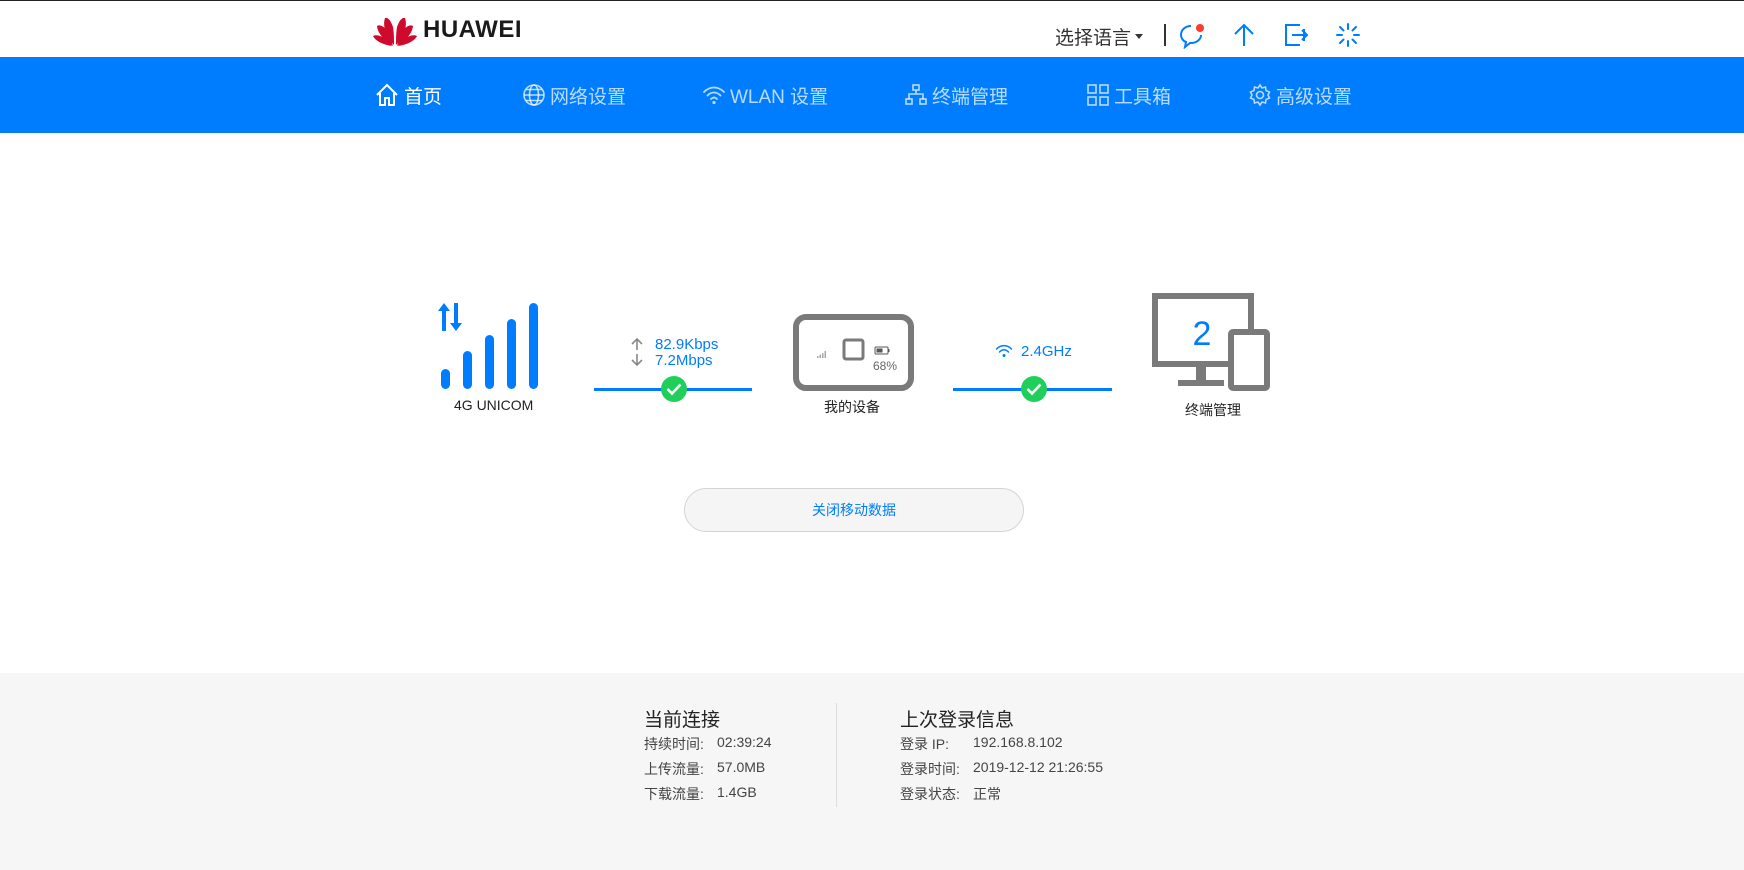  Describe the element at coordinates (957, 720) in the screenshot. I see `last-login-title: 上次登录信息` at that location.